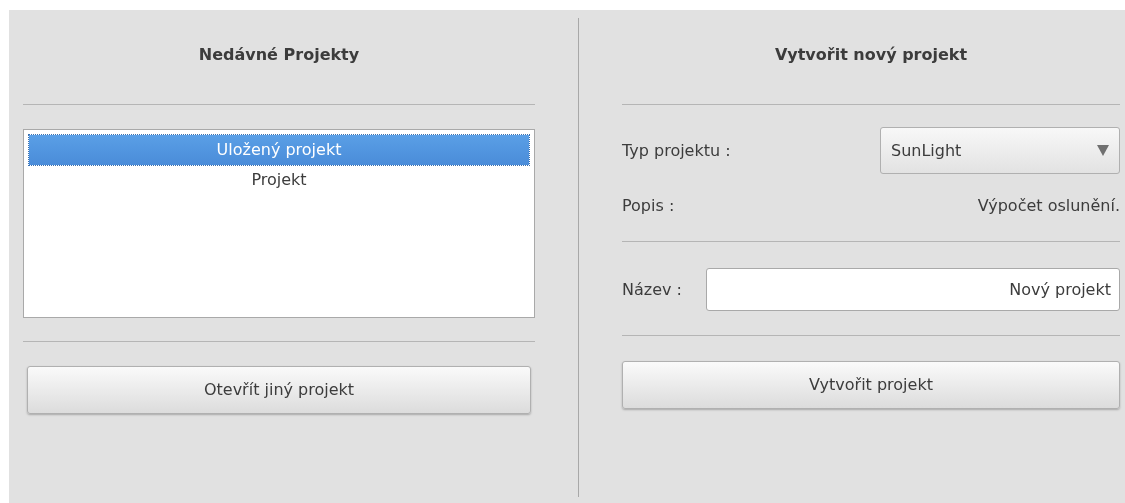 The image size is (1125, 503). I want to click on open-project-button: Otevřít jiný projekt, so click(279, 390).